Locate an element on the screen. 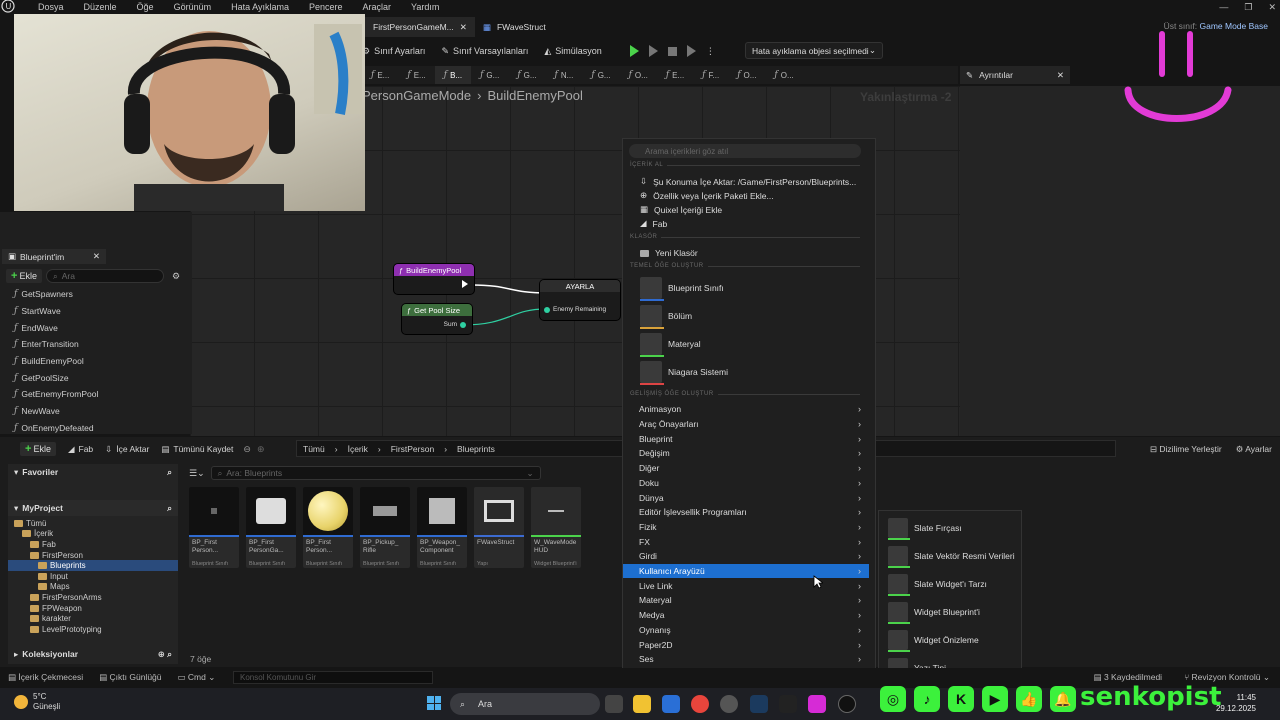  path-segment: İçerik is located at coordinates (358, 449).